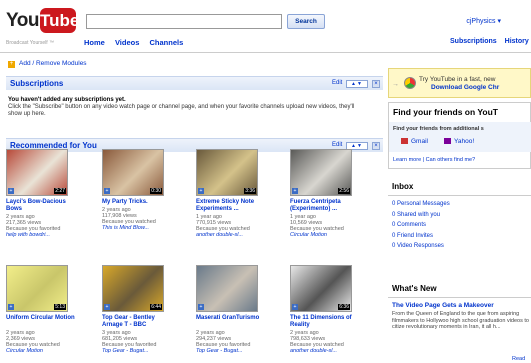  Describe the element at coordinates (421, 236) in the screenshot. I see `inbox-item-friend-invites: 0 Friend Invites` at that location.